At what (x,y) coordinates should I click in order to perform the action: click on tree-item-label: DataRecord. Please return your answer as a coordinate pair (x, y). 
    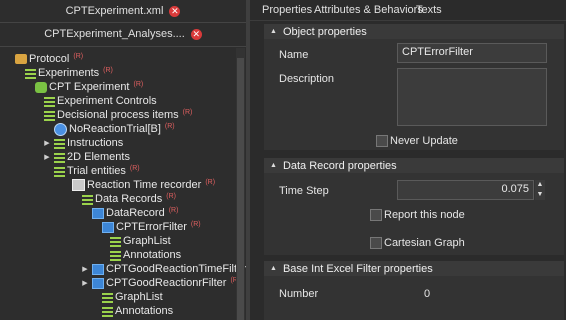
    Looking at the image, I should click on (135, 213).